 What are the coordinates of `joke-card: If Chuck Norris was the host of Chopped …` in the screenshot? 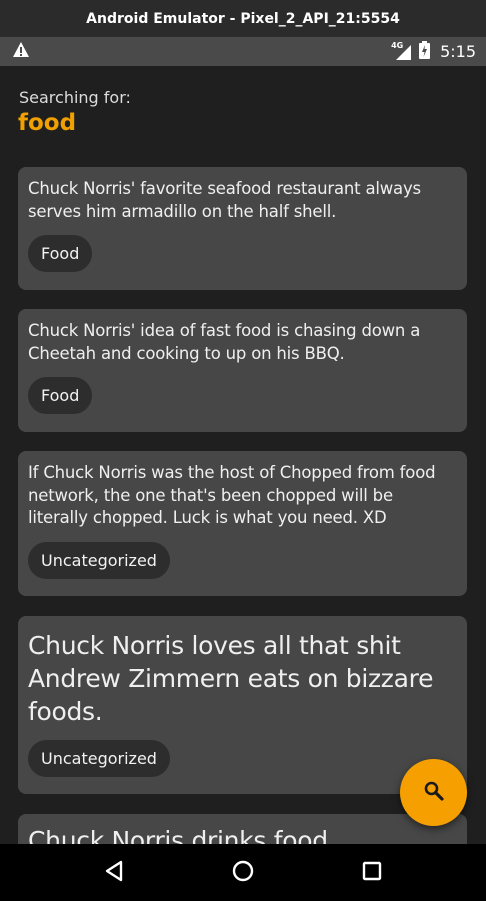 It's located at (242, 523).